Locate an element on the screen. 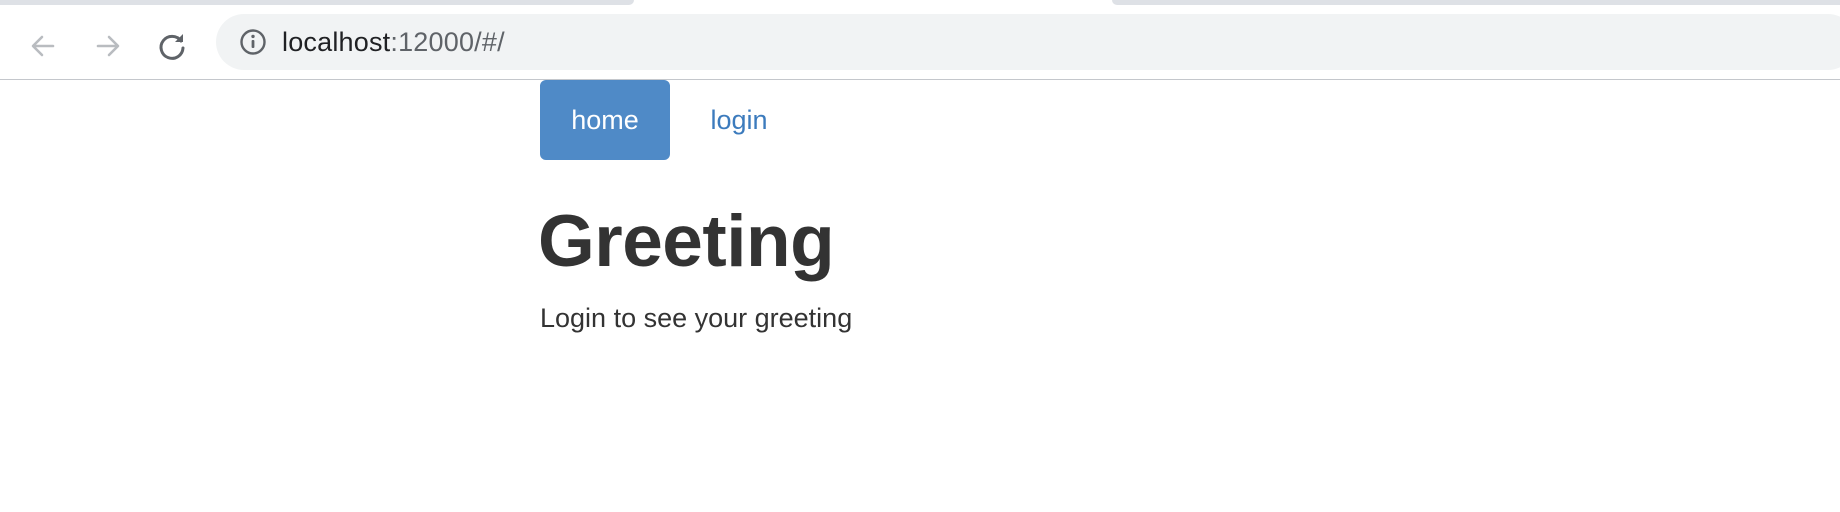 The width and height of the screenshot is (1840, 512). reload-button is located at coordinates (172, 46).